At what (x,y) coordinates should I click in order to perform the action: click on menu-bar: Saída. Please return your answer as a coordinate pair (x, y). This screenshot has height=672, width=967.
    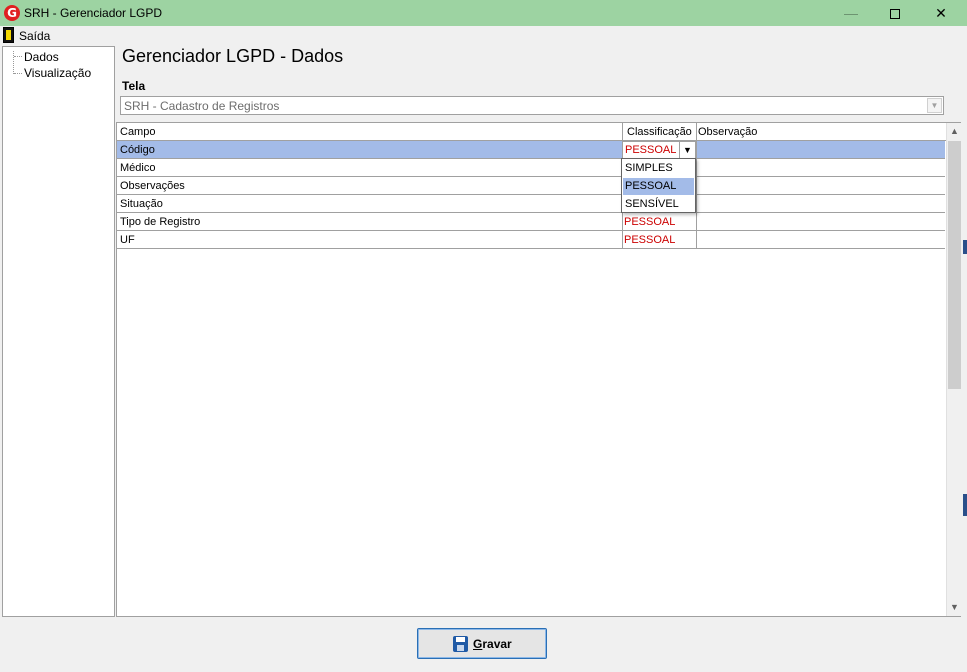
    Looking at the image, I should click on (483, 35).